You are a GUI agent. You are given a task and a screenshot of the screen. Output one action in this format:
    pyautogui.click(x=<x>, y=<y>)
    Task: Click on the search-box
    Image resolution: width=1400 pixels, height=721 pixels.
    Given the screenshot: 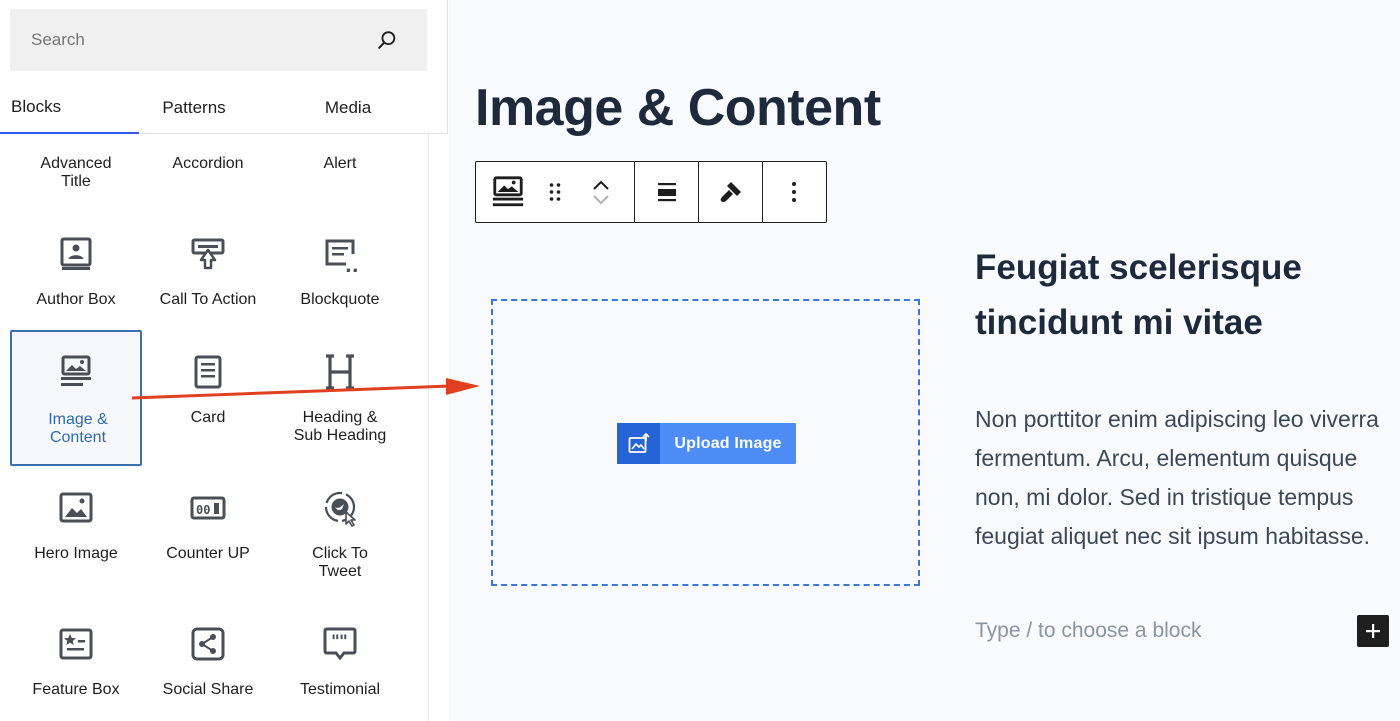 What is the action you would take?
    pyautogui.click(x=218, y=40)
    